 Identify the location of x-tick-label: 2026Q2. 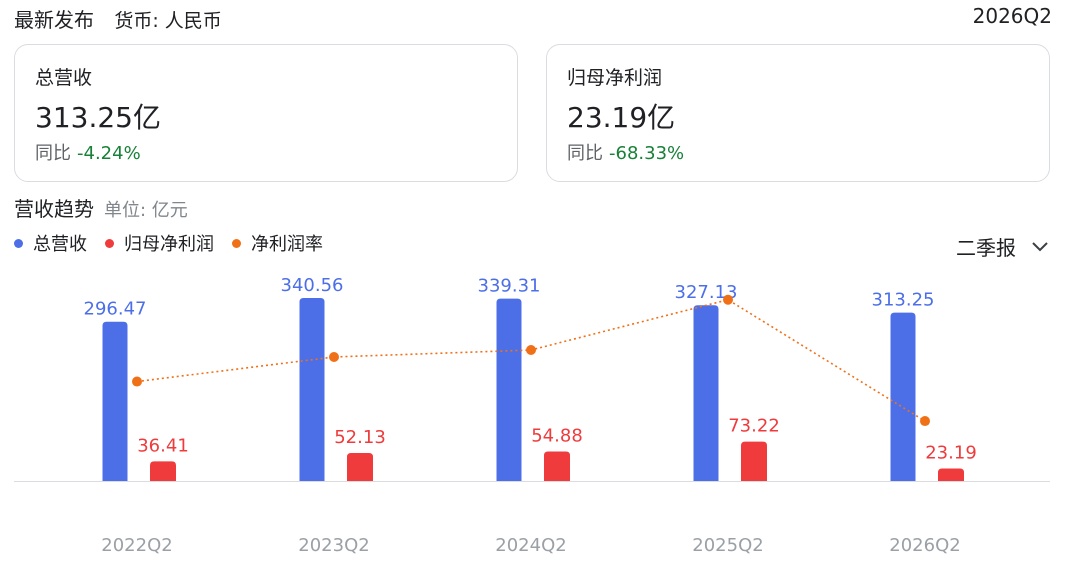
(924, 545).